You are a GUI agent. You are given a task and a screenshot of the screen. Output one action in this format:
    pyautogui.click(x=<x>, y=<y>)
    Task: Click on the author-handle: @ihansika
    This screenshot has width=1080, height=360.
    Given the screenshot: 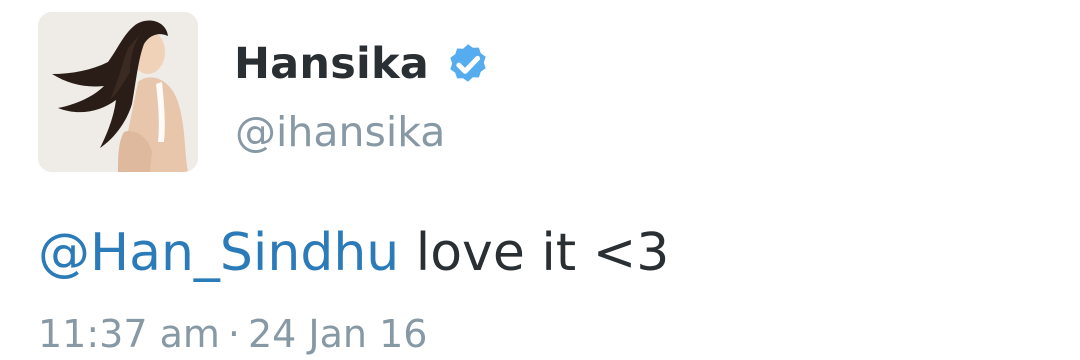 What is the action you would take?
    pyautogui.click(x=340, y=132)
    